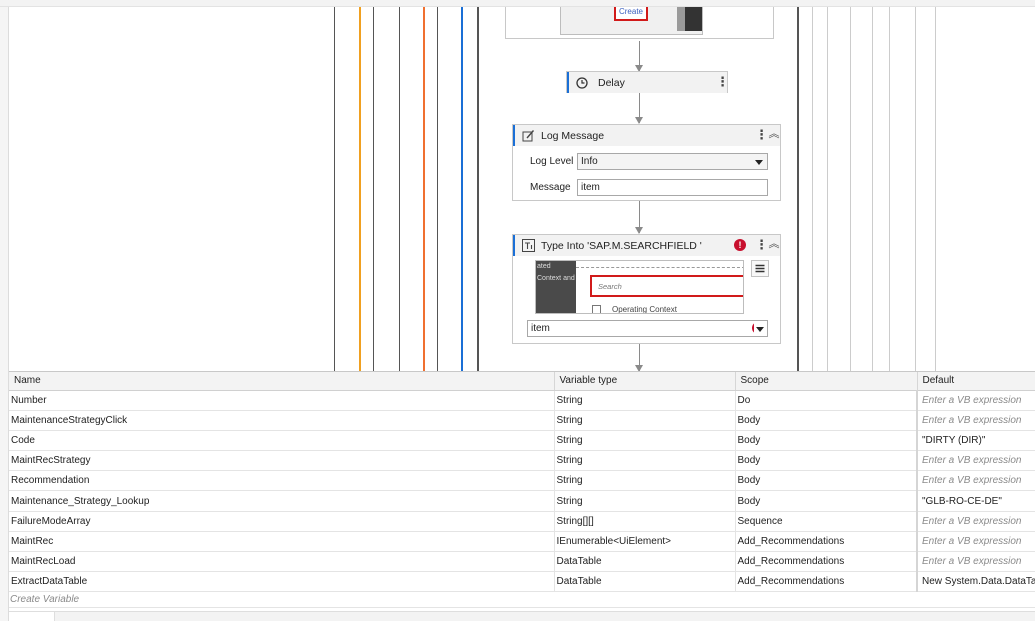 The height and width of the screenshot is (621, 1035). What do you see at coordinates (639, 108) in the screenshot?
I see `flow-connector` at bounding box center [639, 108].